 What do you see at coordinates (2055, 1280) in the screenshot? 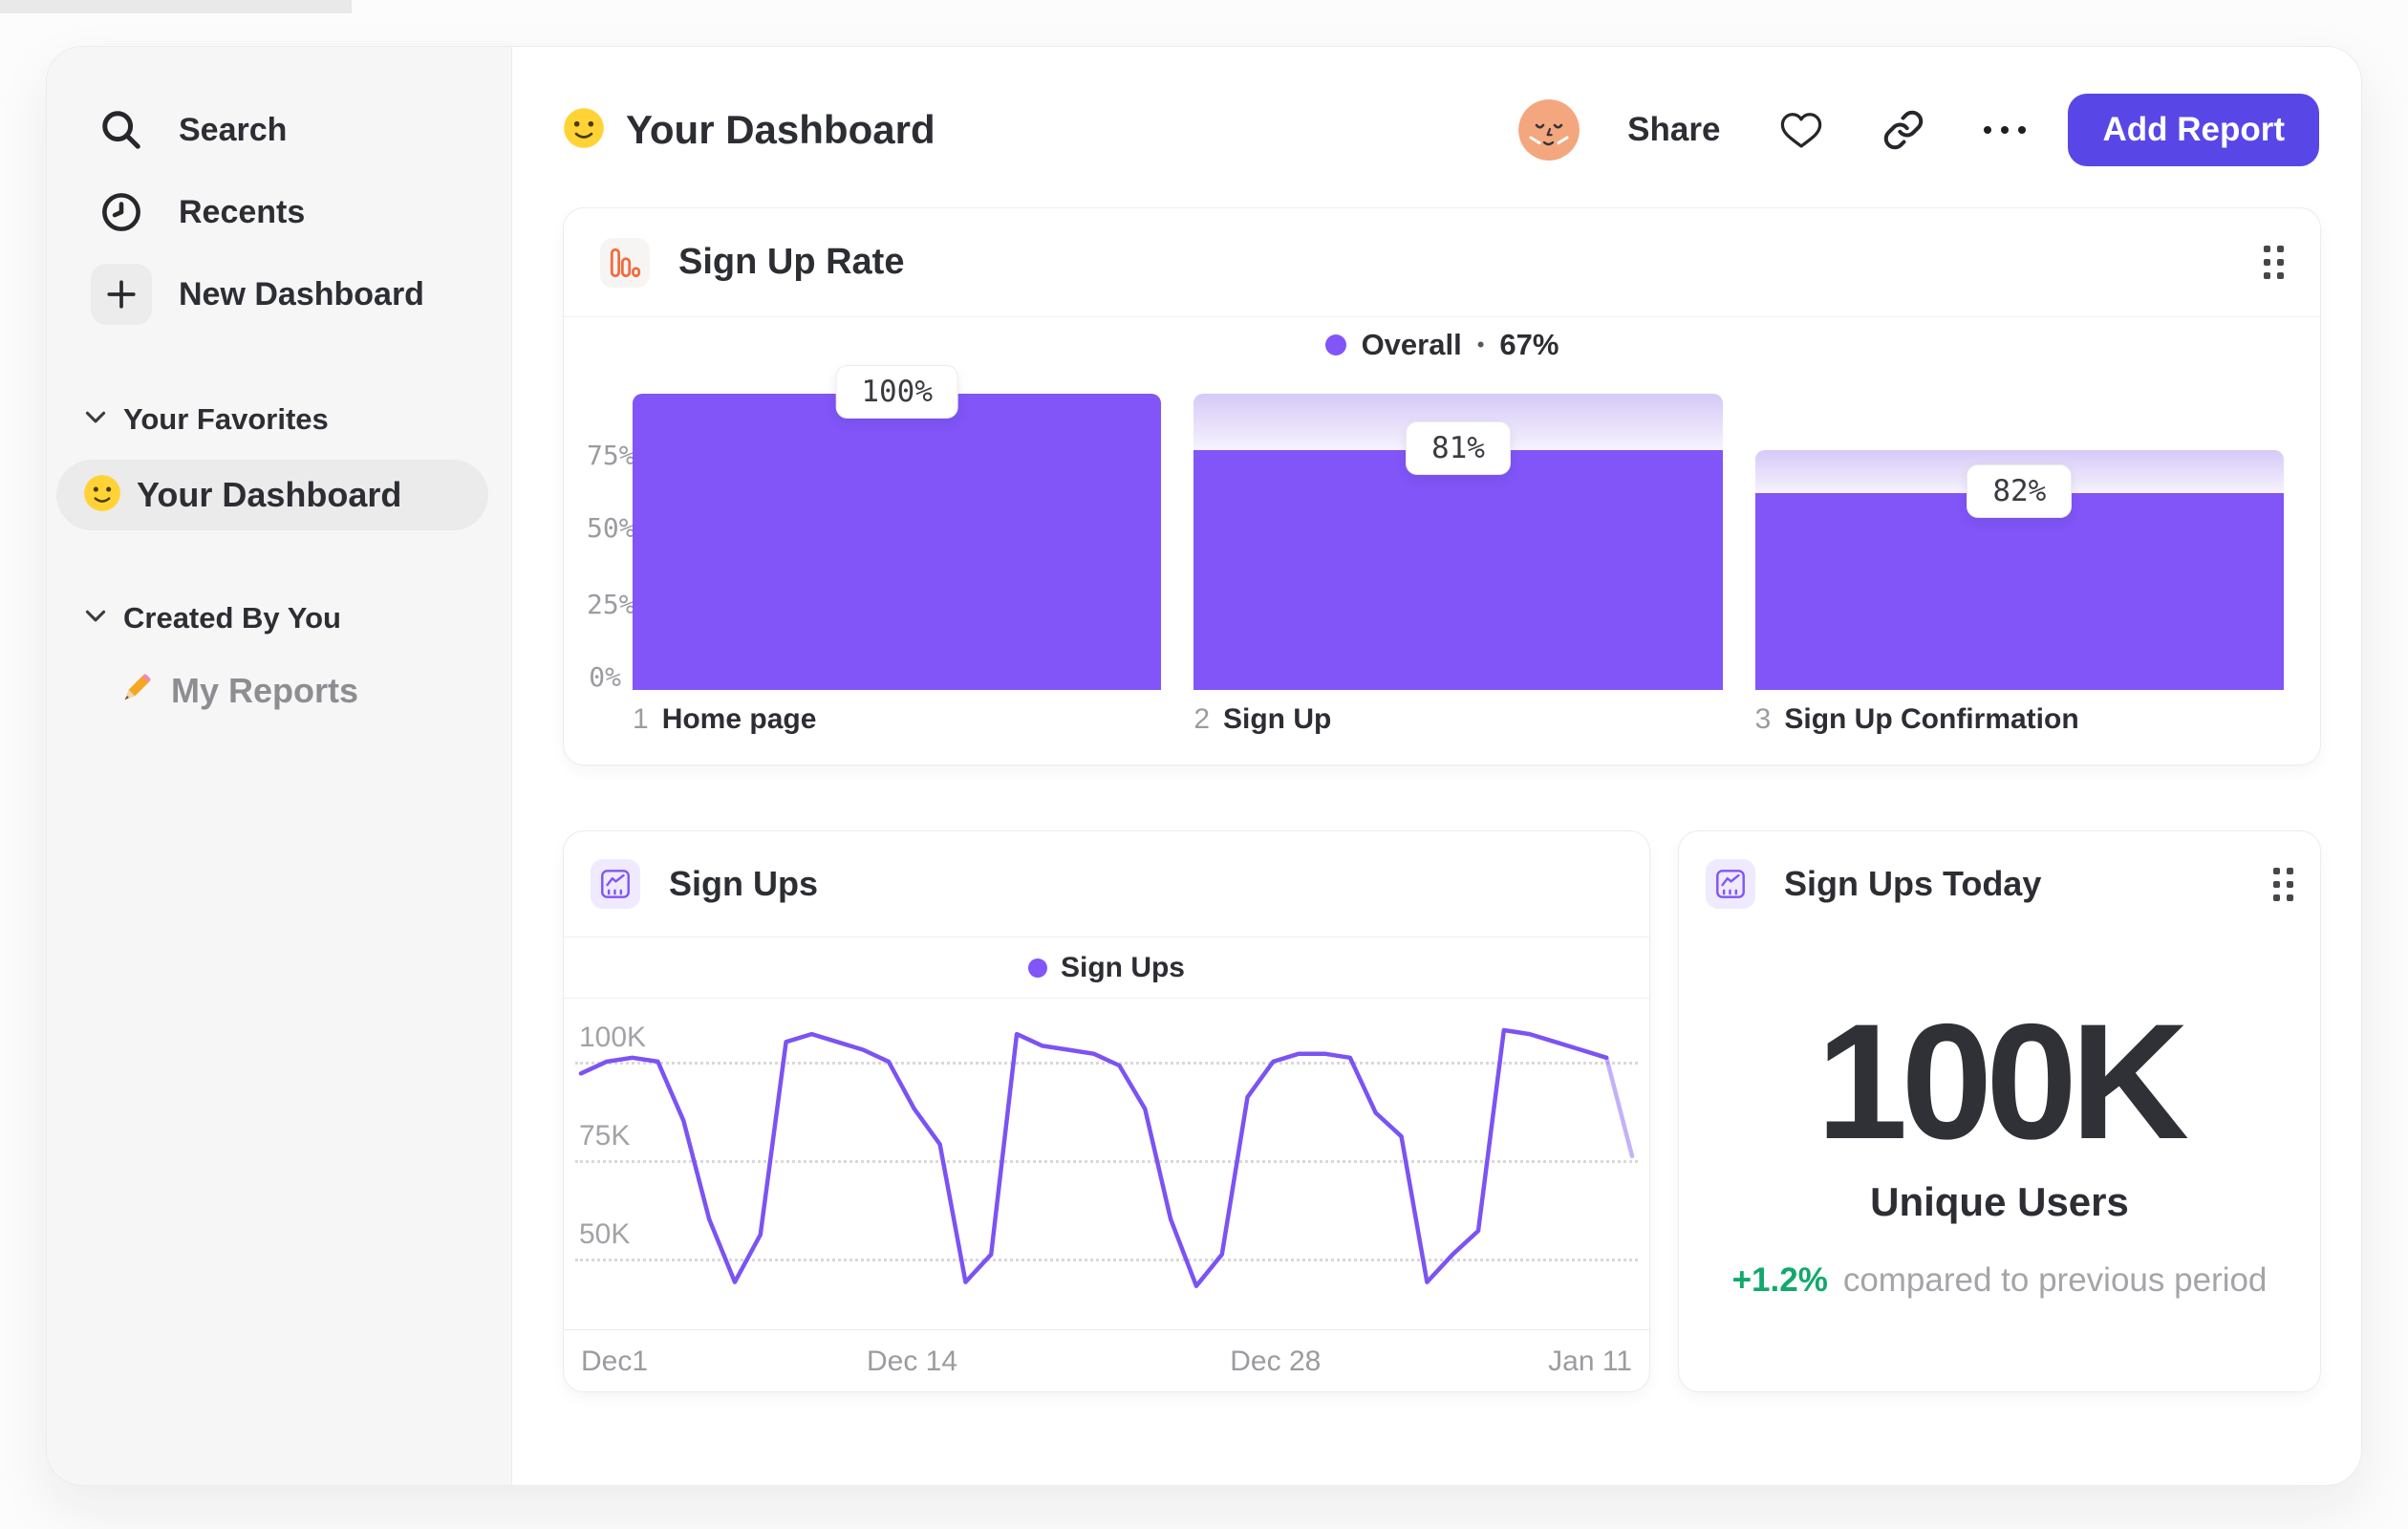
I see `delta-context: compared to previous period` at bounding box center [2055, 1280].